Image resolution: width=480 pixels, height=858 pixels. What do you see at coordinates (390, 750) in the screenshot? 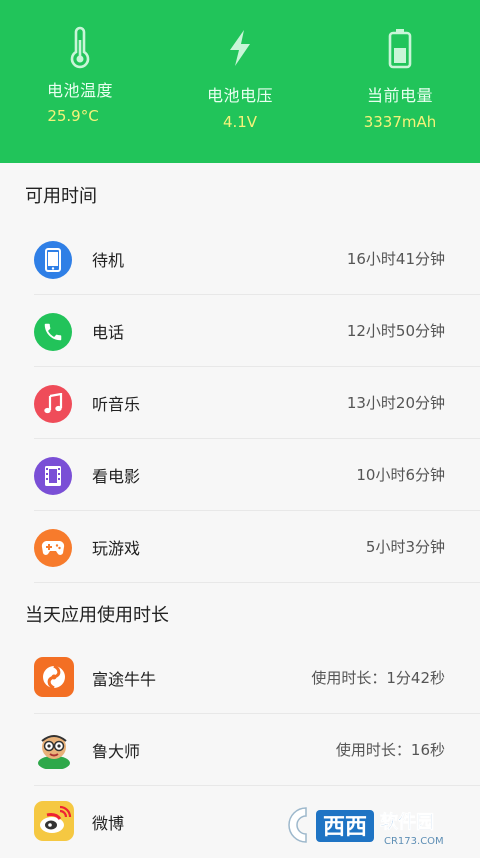
I see `app-usage-value: 使用时长：16秒` at bounding box center [390, 750].